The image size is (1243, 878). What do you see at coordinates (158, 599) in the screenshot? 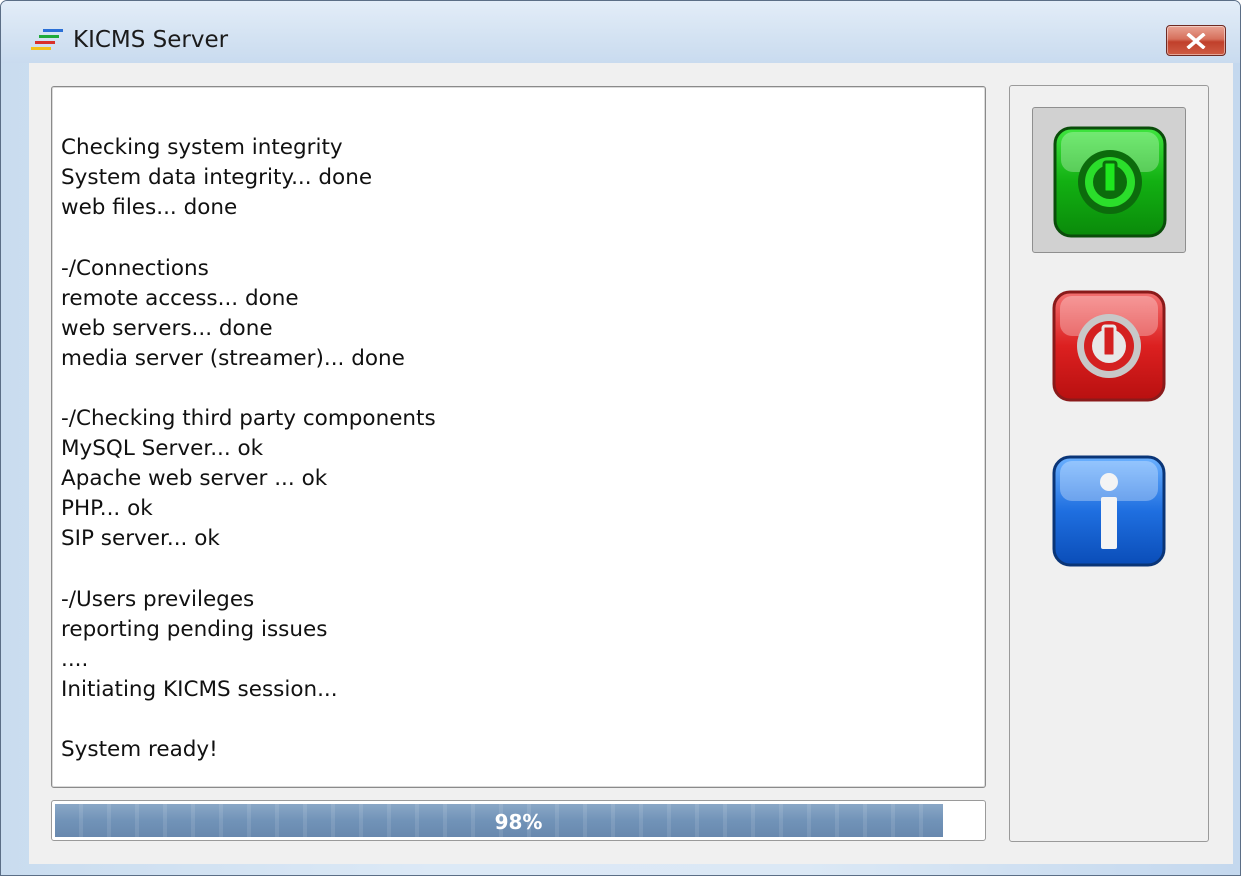
I see `log-line: -/Users previleges` at bounding box center [158, 599].